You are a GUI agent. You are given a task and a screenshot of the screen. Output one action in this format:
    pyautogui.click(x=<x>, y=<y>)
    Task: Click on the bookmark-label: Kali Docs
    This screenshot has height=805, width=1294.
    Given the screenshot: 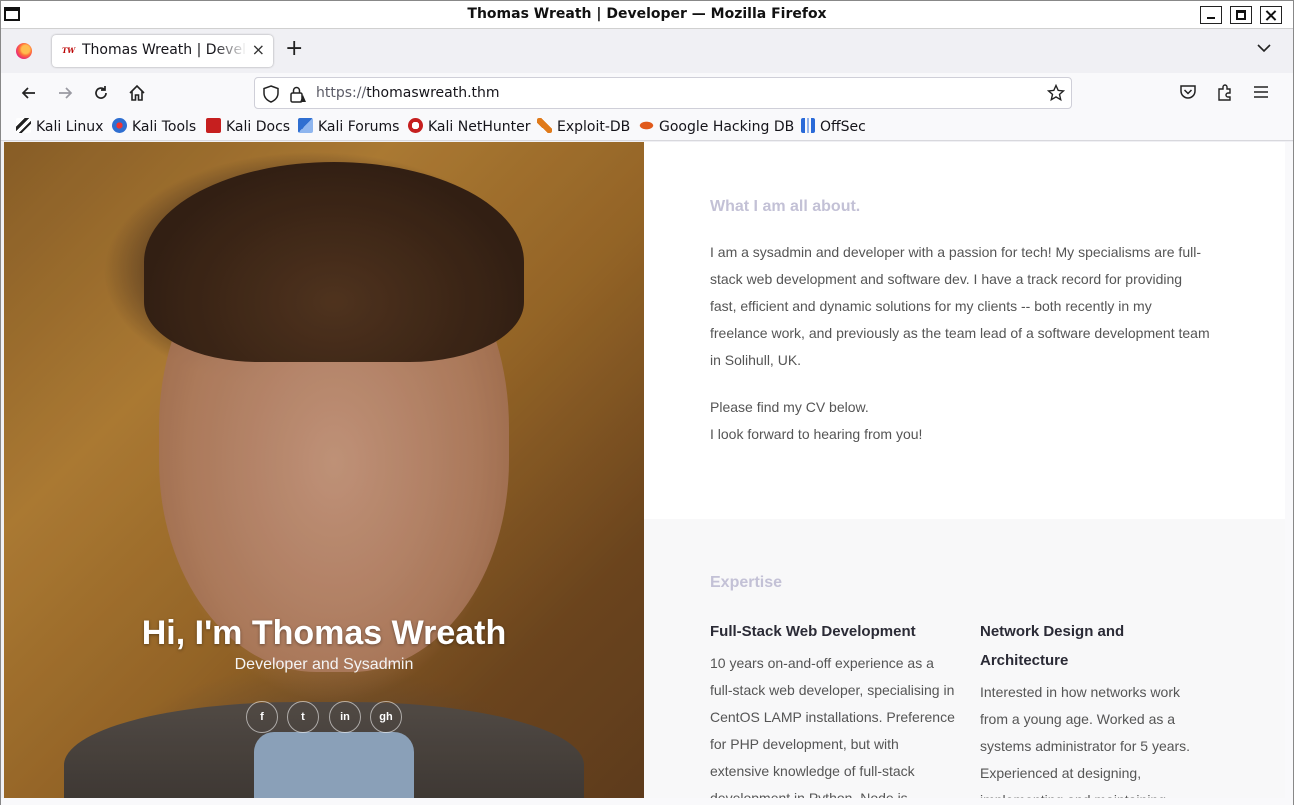 What is the action you would take?
    pyautogui.click(x=258, y=127)
    